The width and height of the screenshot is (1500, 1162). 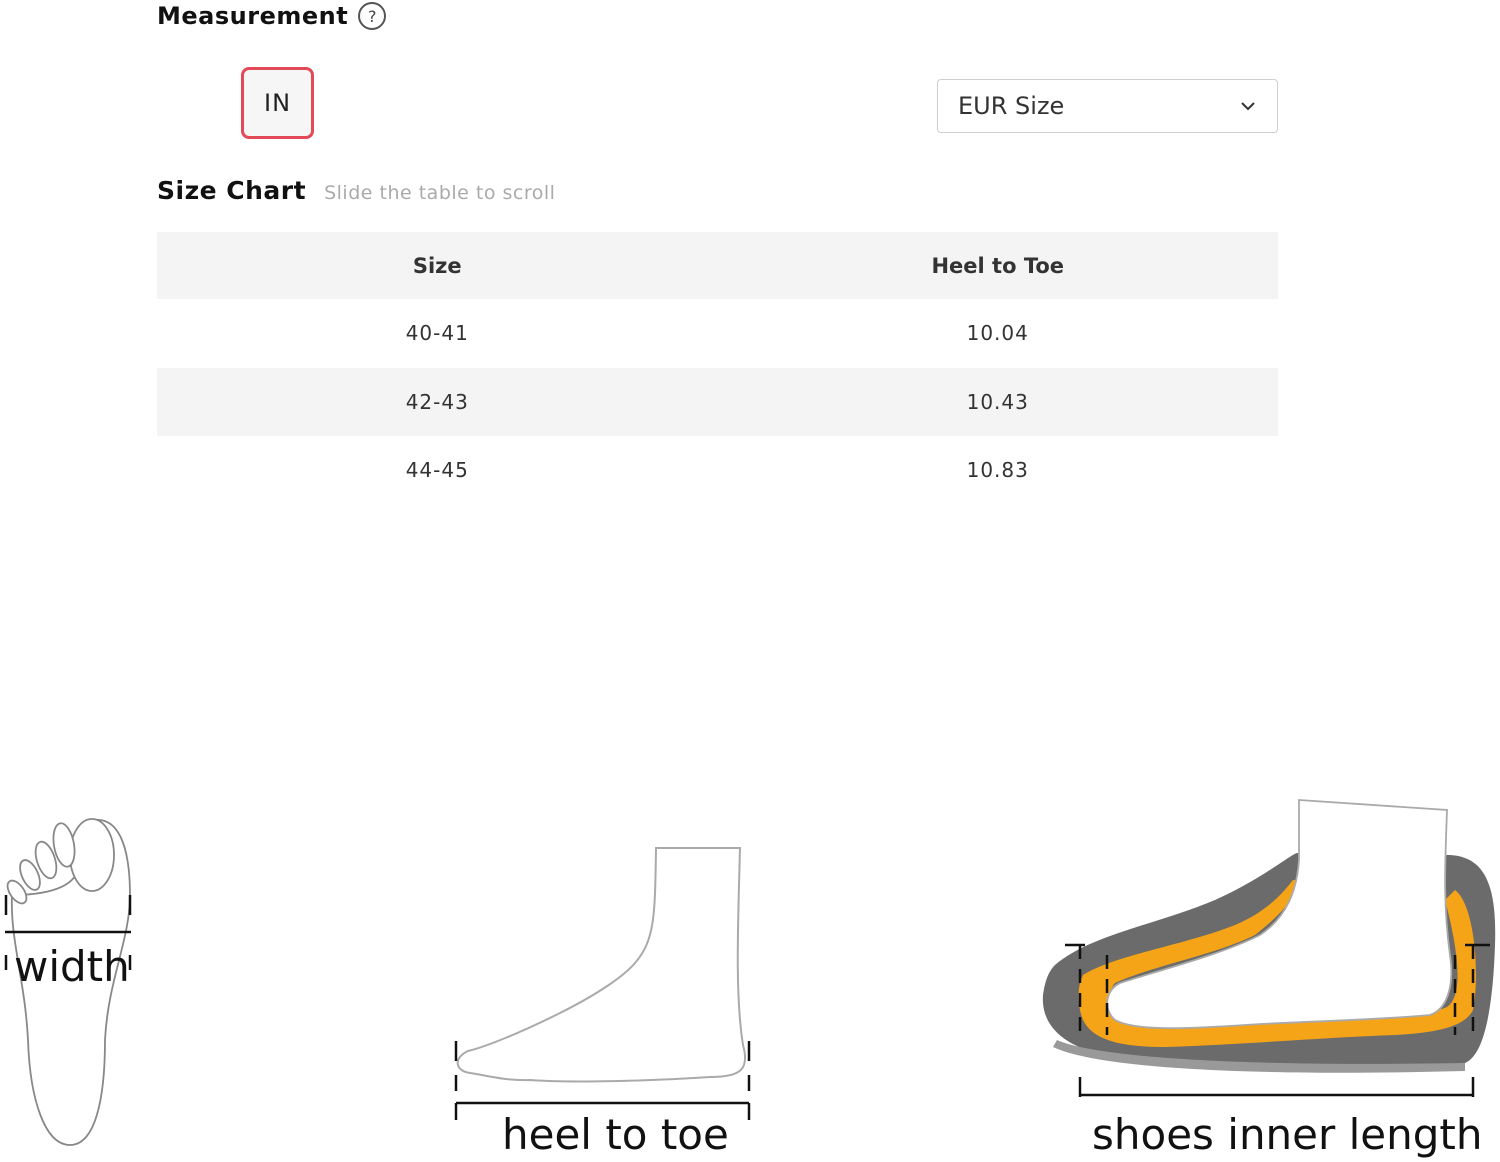 I want to click on column-header-heel-to-toe: Heel to Toe, so click(x=998, y=265).